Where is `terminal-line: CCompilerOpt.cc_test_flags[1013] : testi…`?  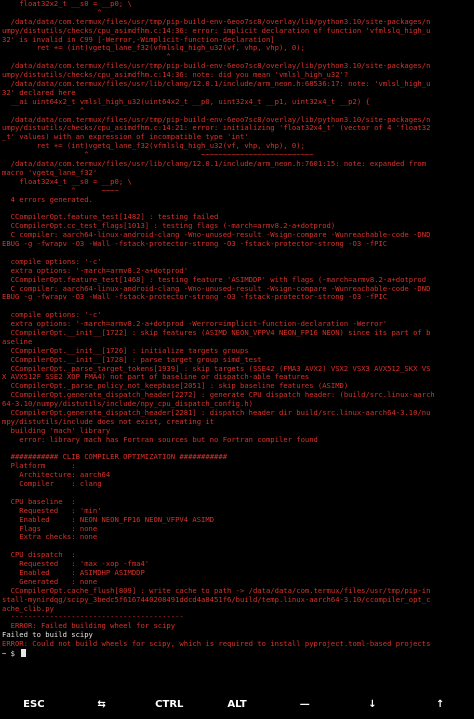
terminal-line: CCompilerOpt.cc_test_flags[1013] : testi… is located at coordinates (169, 226).